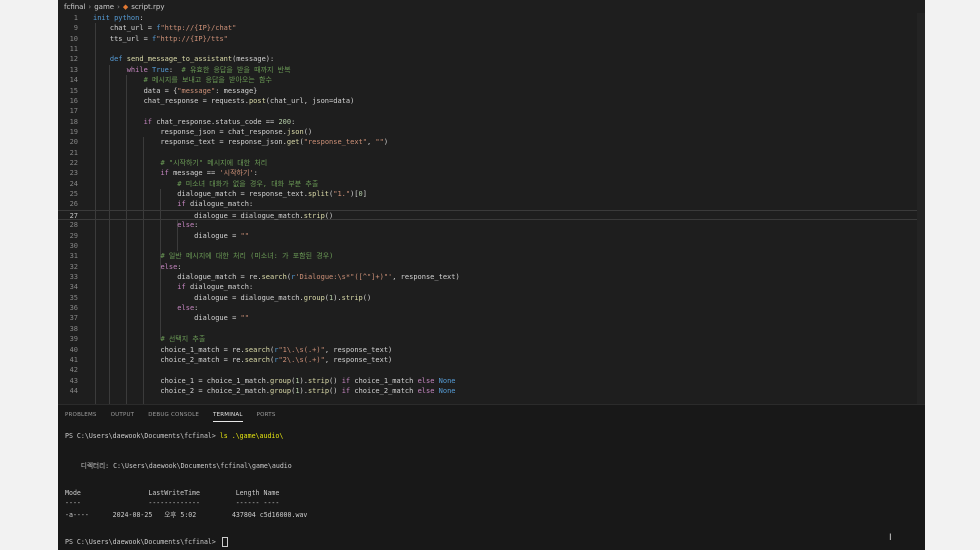 The image size is (980, 550). What do you see at coordinates (491, 28) in the screenshot?
I see `code-line: 9 chat_url = f"http://{IP}/chat"` at bounding box center [491, 28].